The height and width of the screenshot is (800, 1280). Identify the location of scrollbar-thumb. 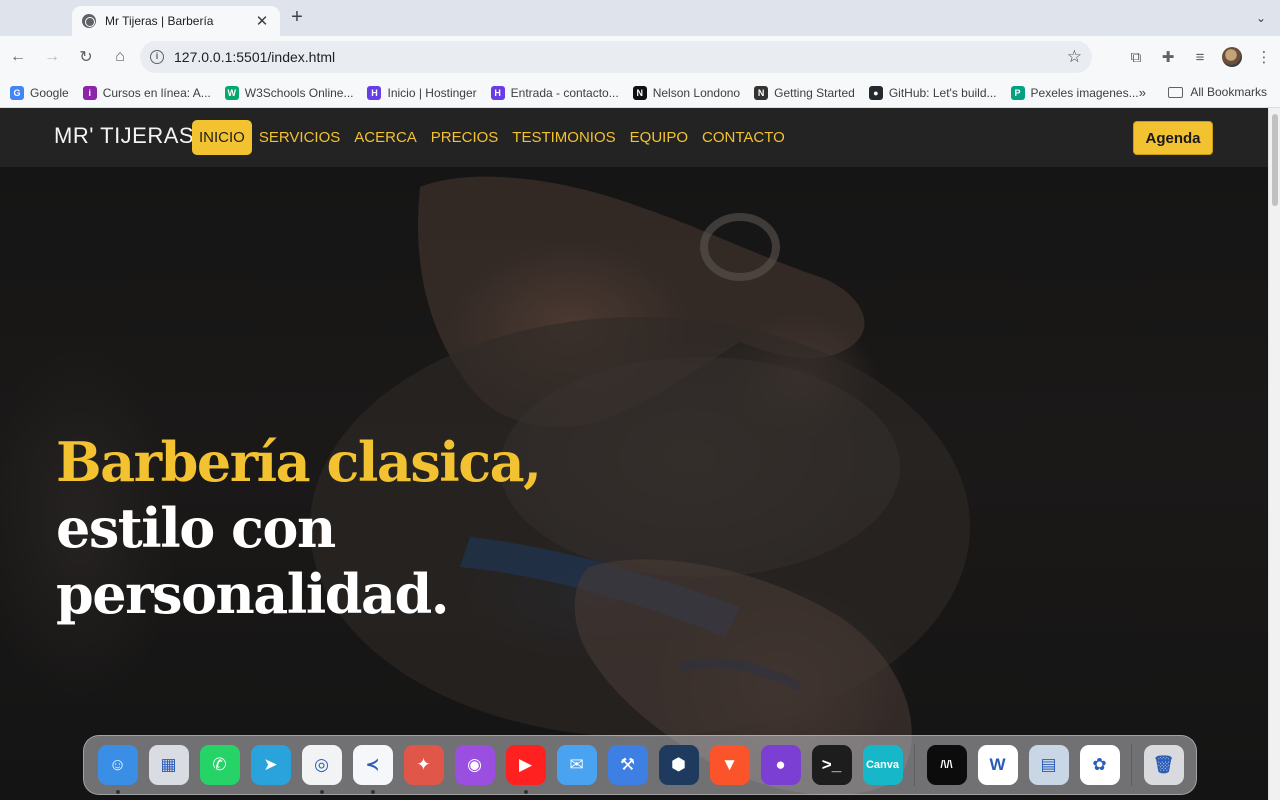
(1275, 160).